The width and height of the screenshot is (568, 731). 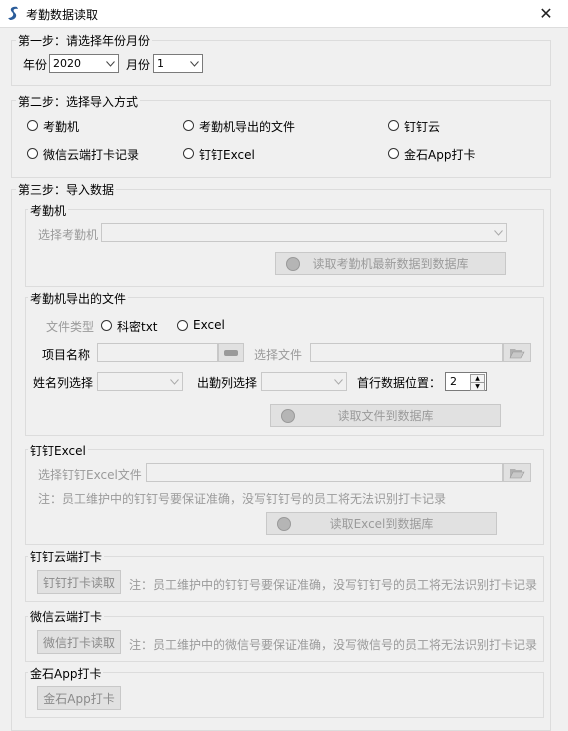 What do you see at coordinates (278, 355) in the screenshot?
I see `select-file-label: 选择文件` at bounding box center [278, 355].